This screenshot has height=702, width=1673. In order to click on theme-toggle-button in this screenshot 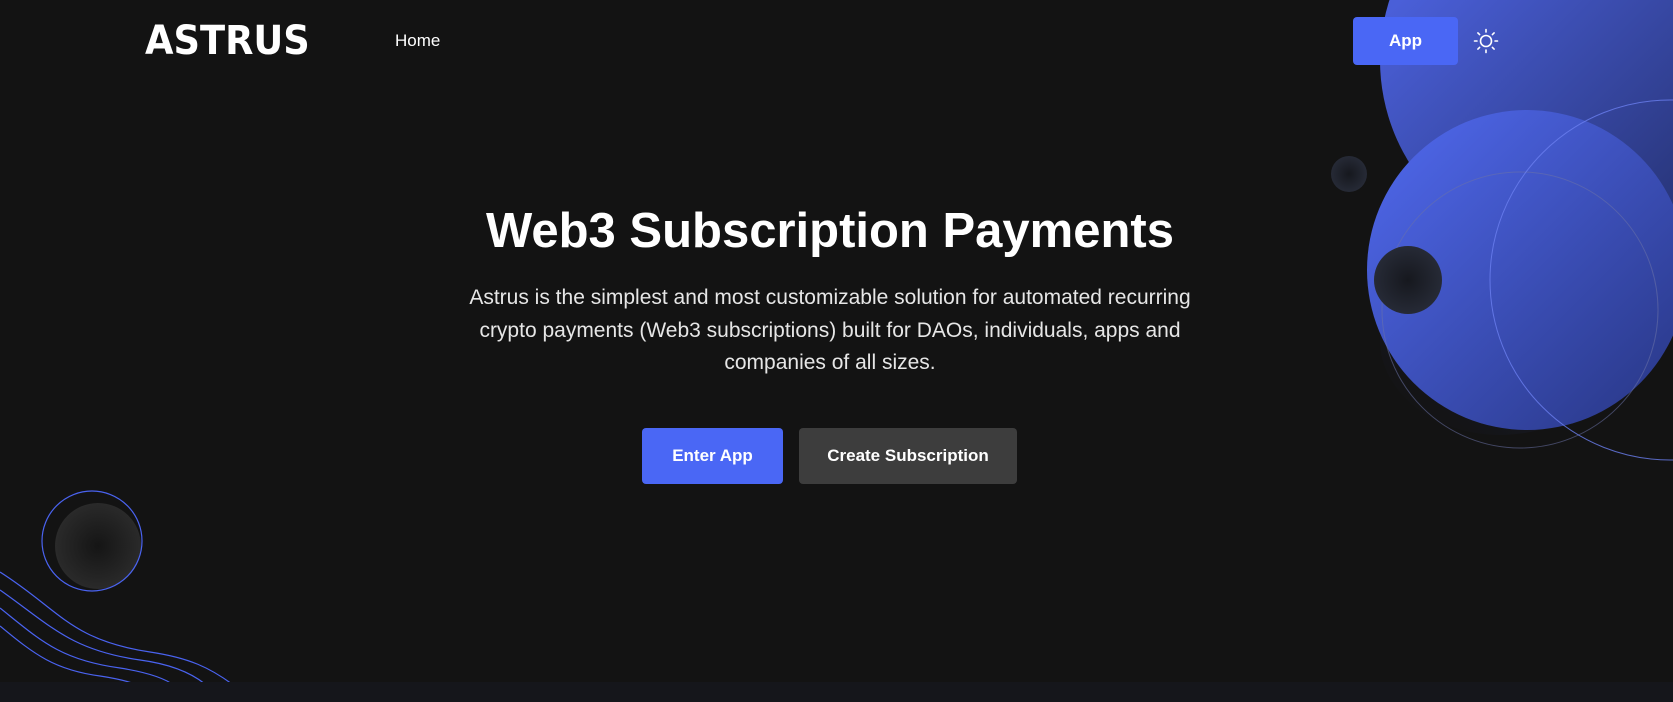, I will do `click(1486, 41)`.